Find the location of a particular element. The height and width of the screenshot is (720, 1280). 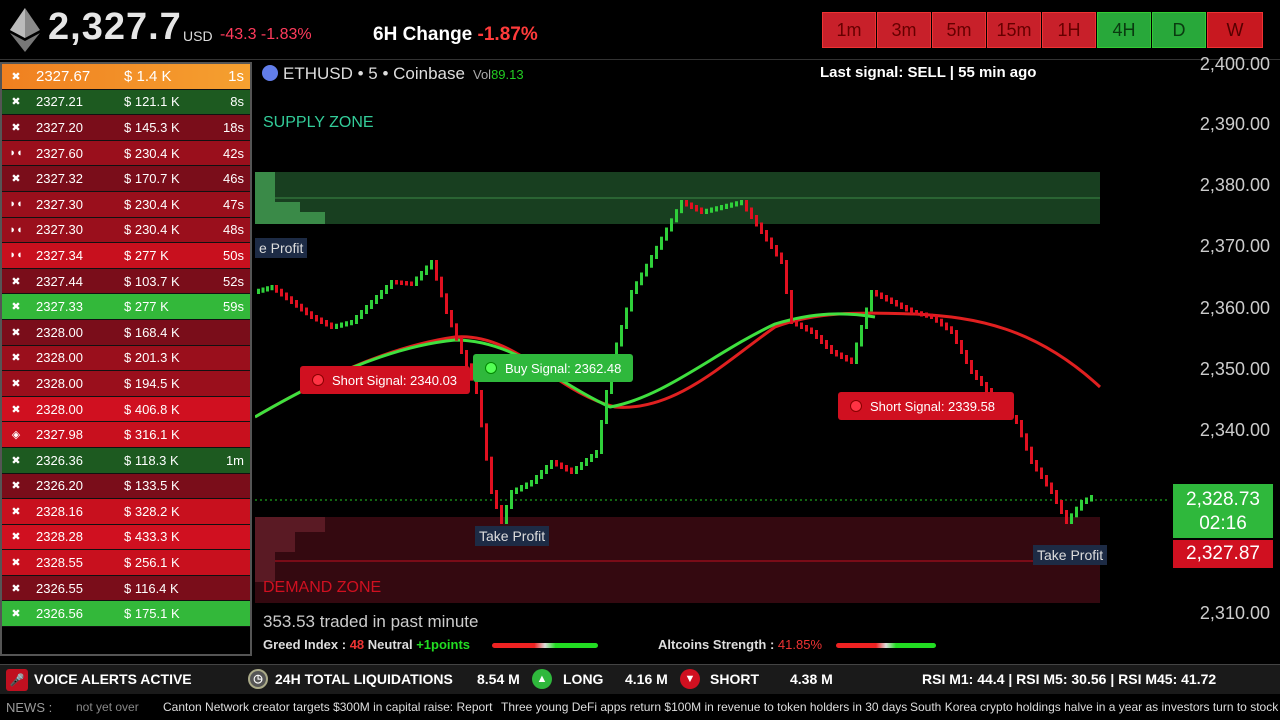

timeframe-4h-button: 4H is located at coordinates (1124, 30).